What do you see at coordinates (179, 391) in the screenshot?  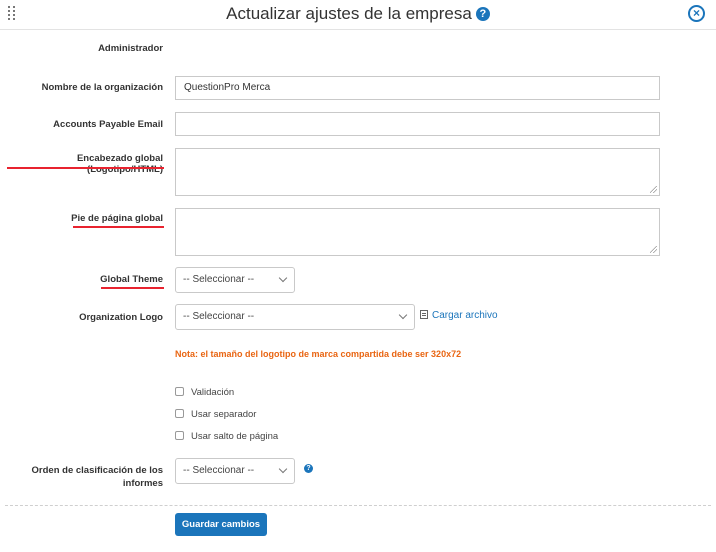 I see `validation-checkbox` at bounding box center [179, 391].